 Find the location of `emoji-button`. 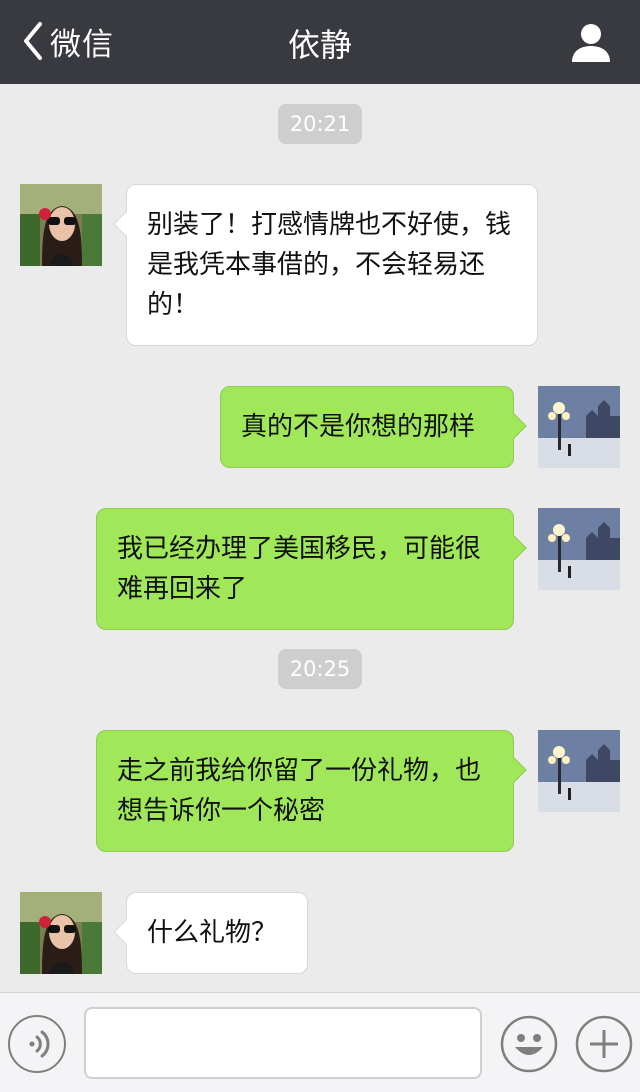

emoji-button is located at coordinates (529, 1044).